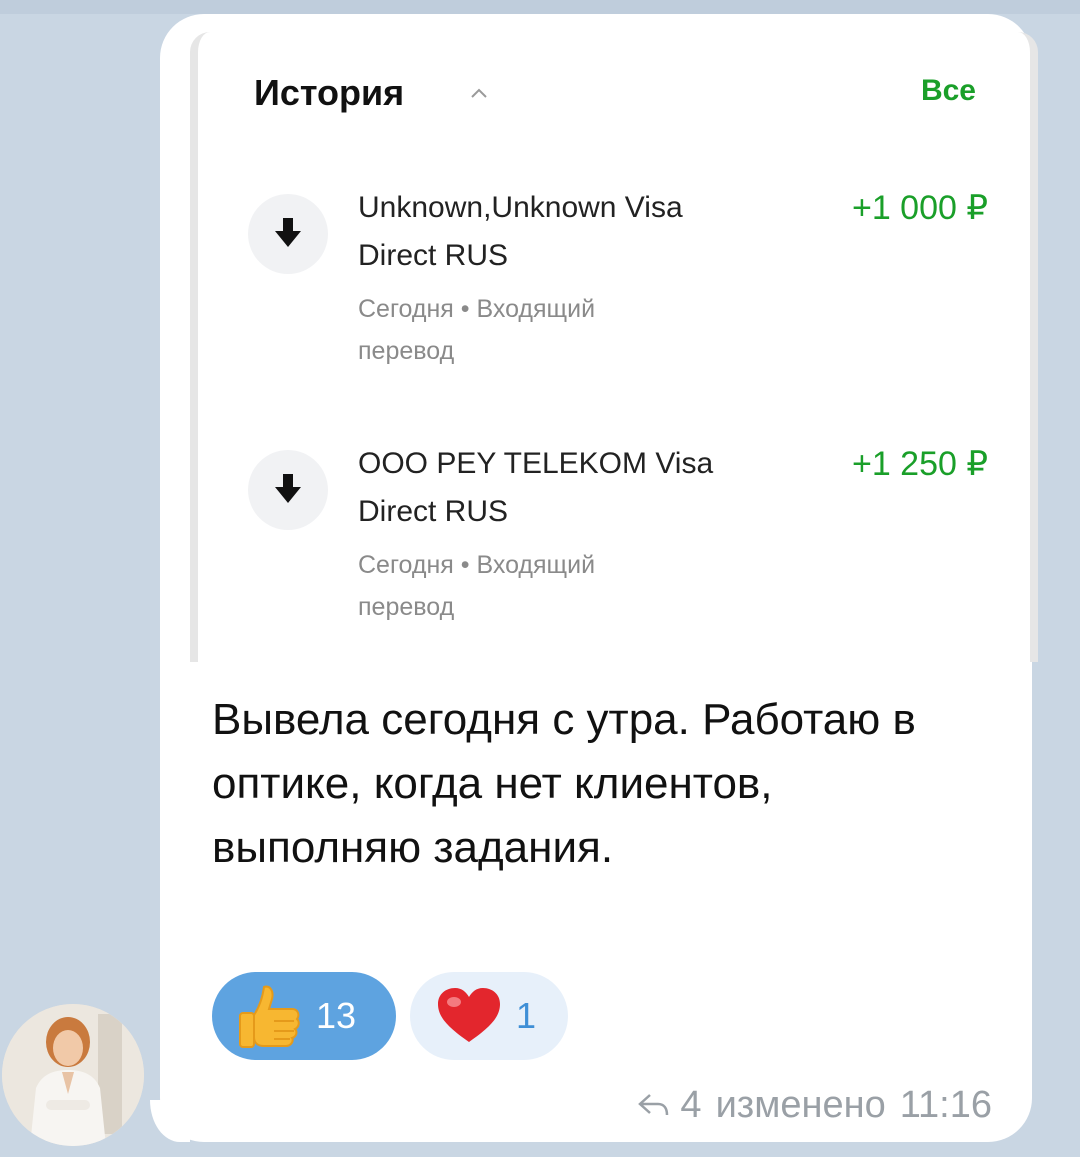  I want to click on history-title: История, so click(329, 92).